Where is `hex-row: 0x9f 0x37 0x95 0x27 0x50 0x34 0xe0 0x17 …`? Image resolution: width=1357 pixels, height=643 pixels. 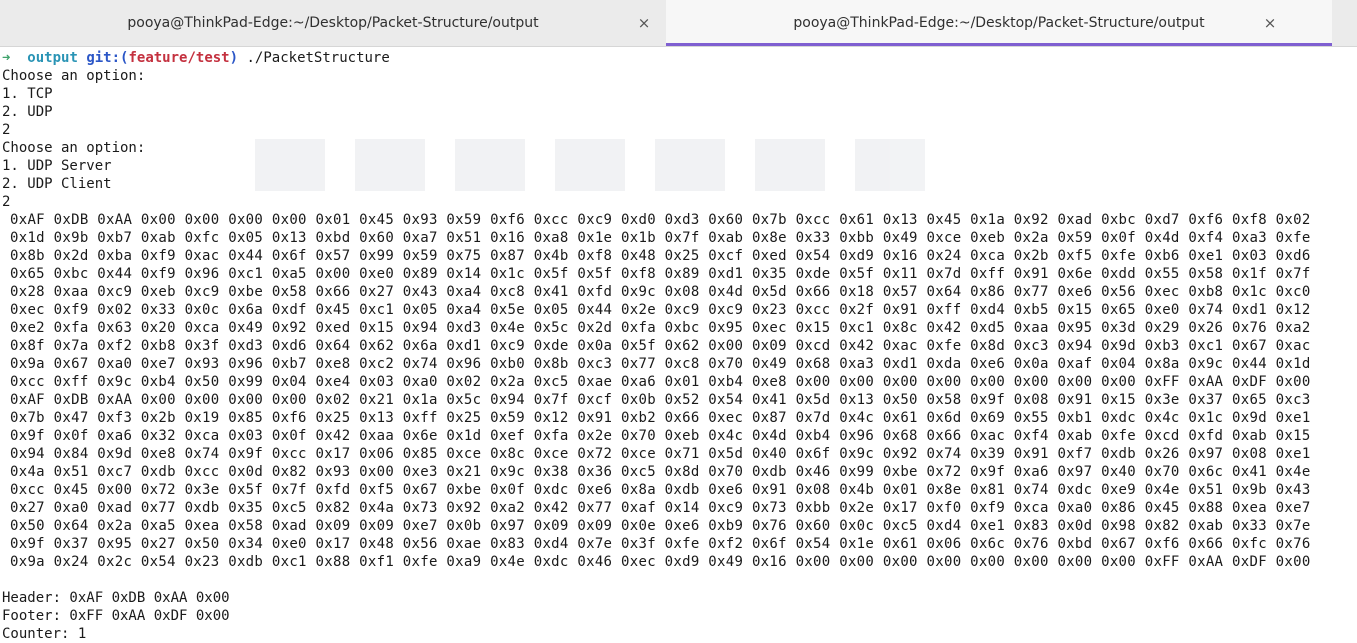 hex-row: 0x9f 0x37 0x95 0x27 0x50 0x34 0xe0 0x17 … is located at coordinates (660, 544).